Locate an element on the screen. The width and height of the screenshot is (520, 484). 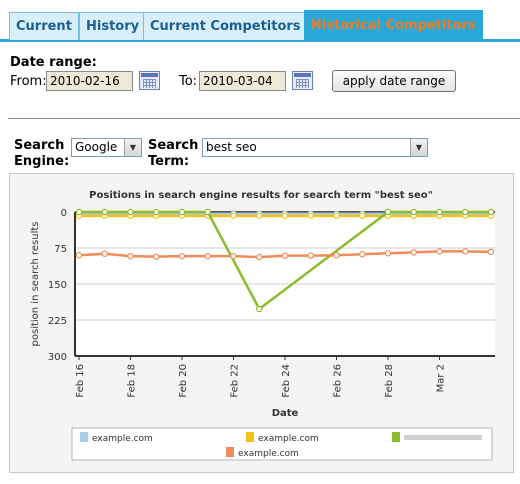
engine-label-line2: Engine: is located at coordinates (42, 161).